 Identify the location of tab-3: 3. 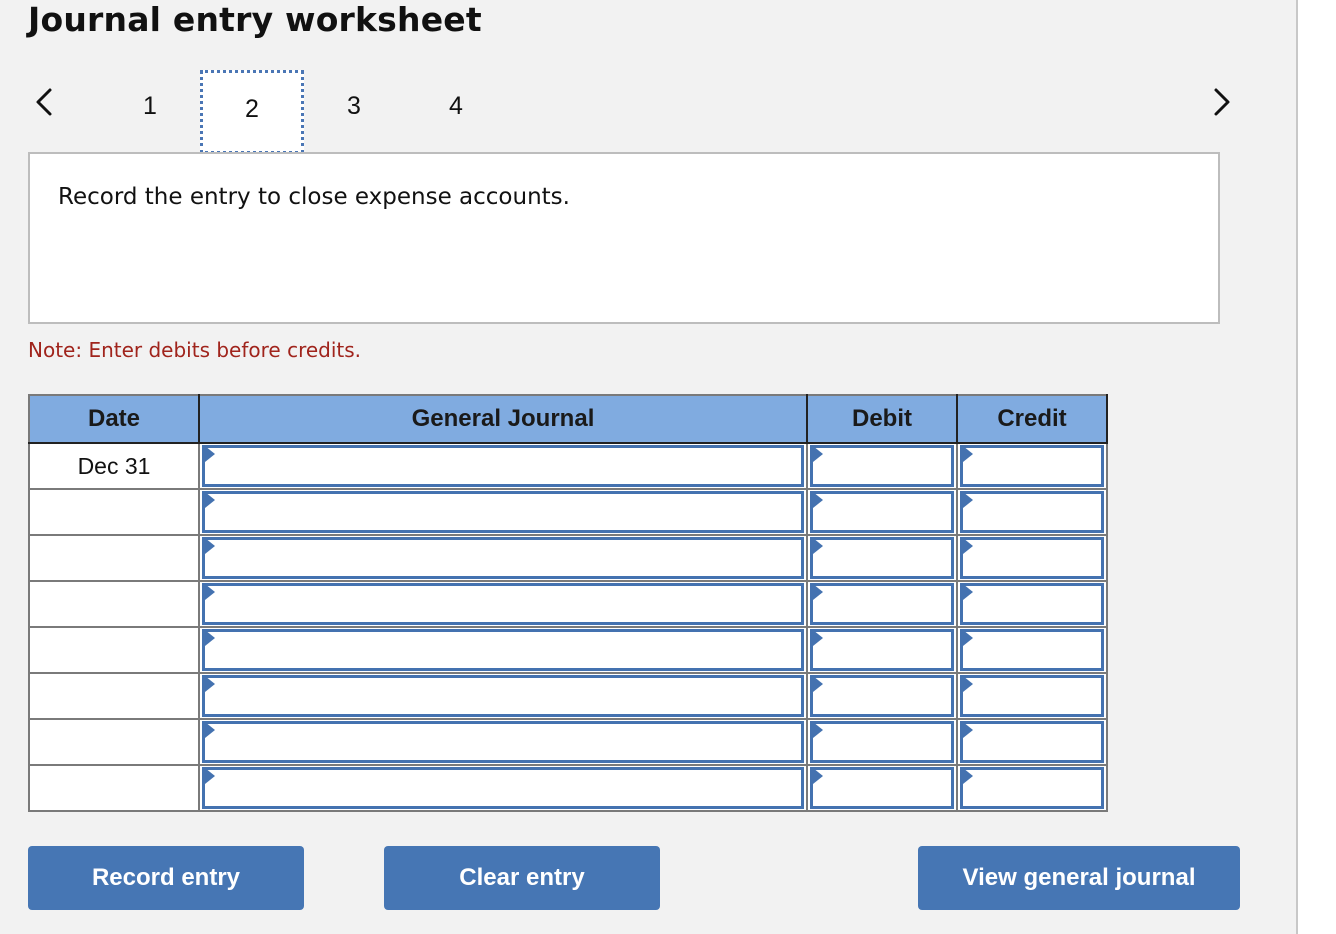
(354, 112).